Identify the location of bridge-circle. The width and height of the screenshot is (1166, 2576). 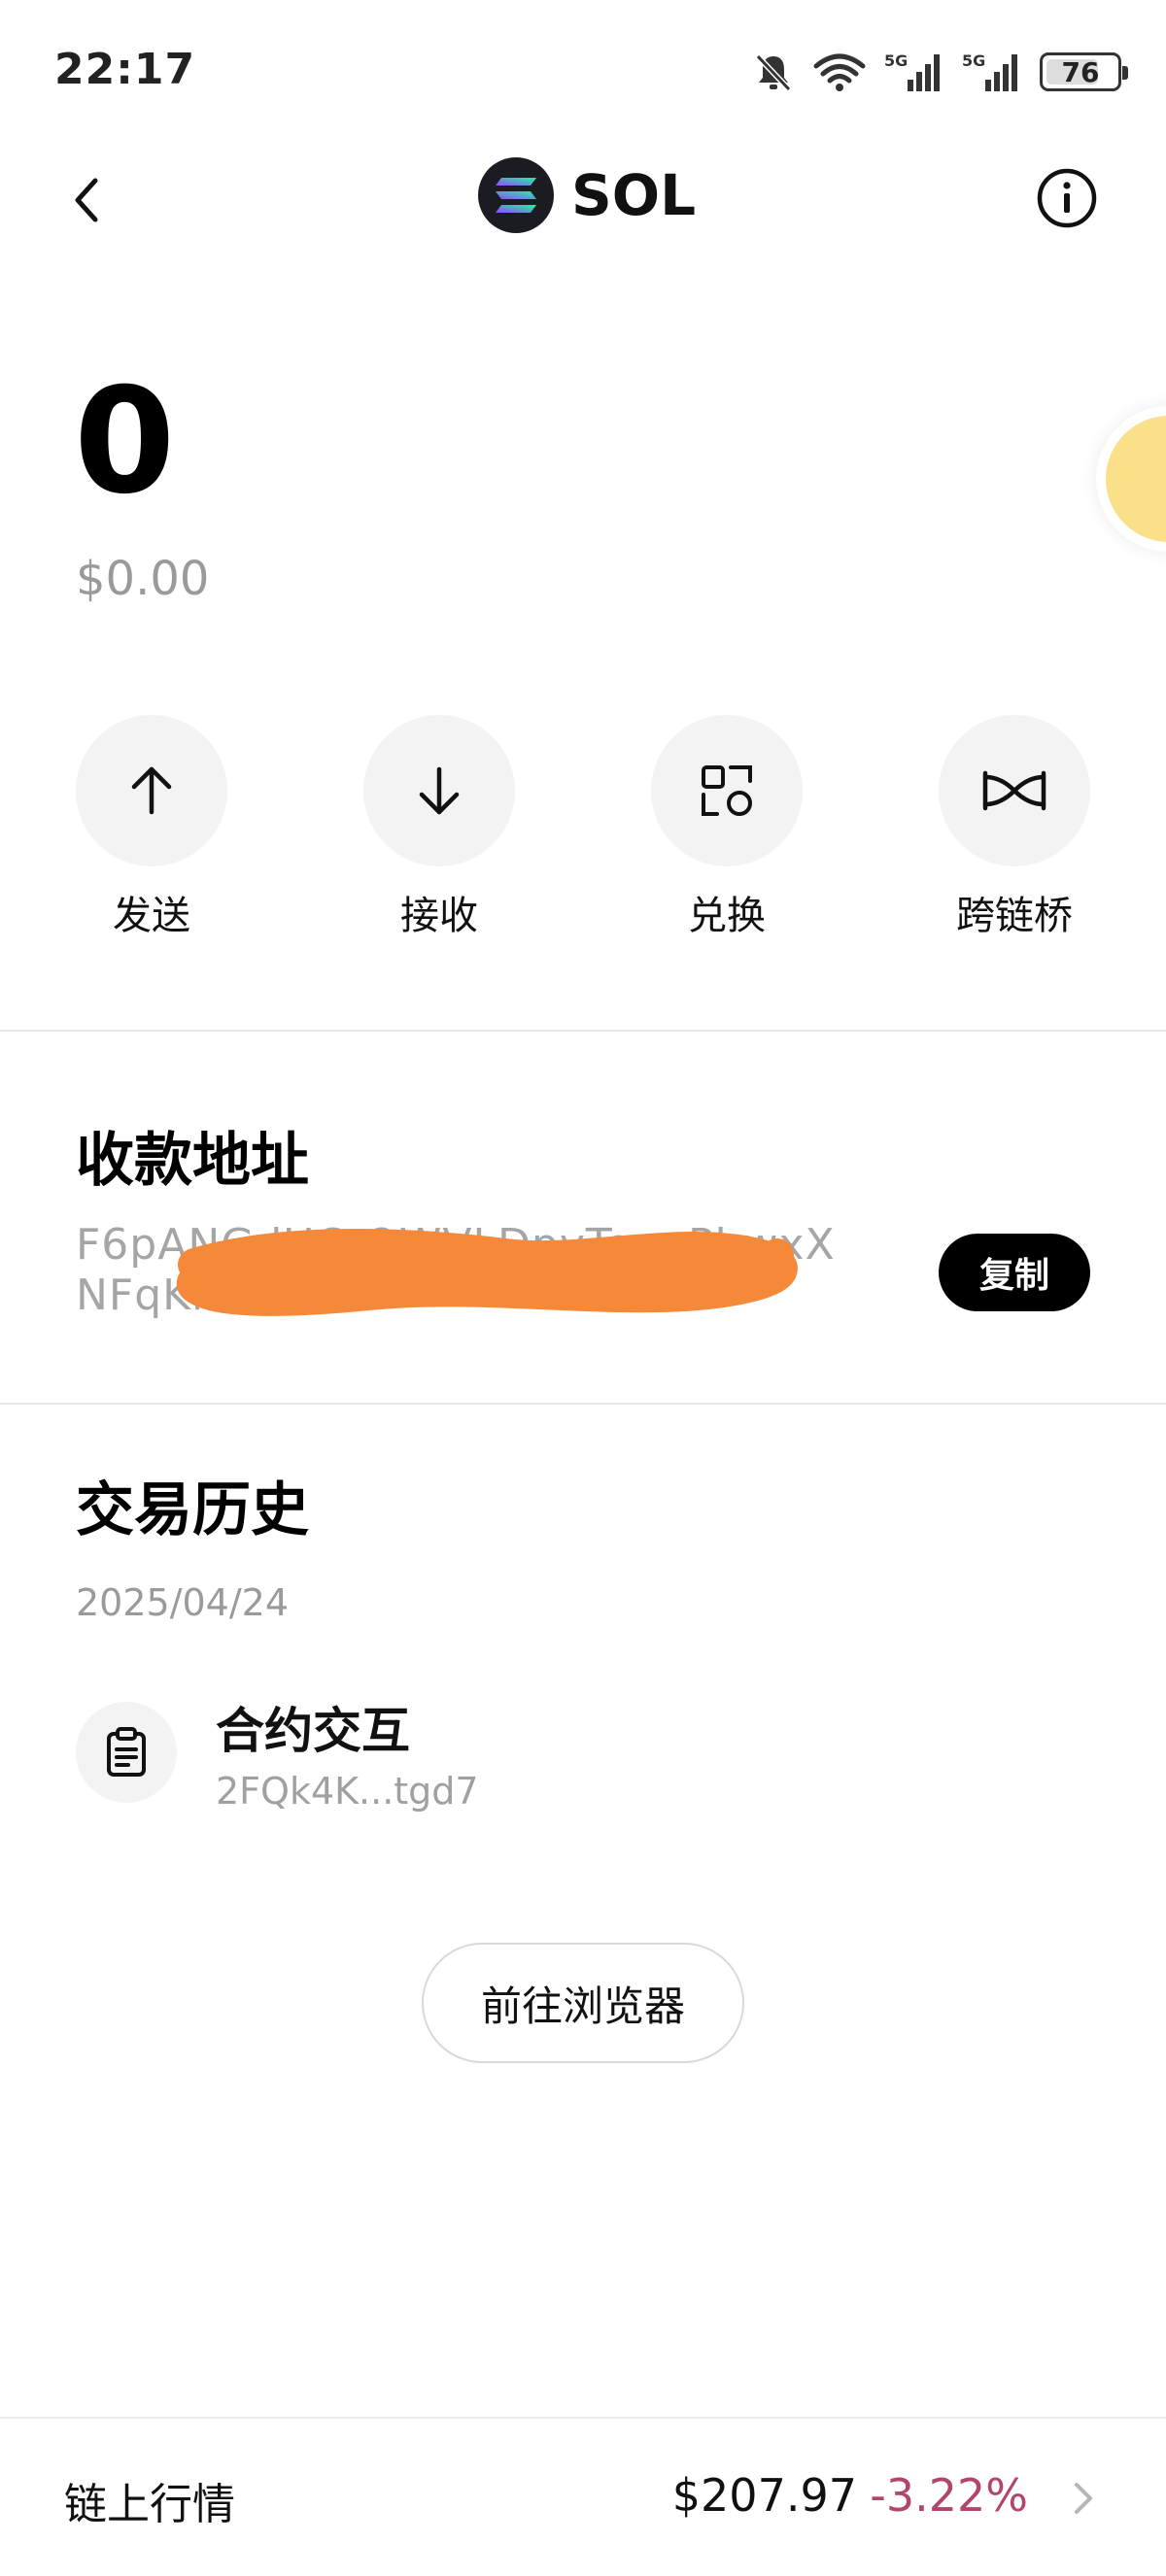
(1014, 790).